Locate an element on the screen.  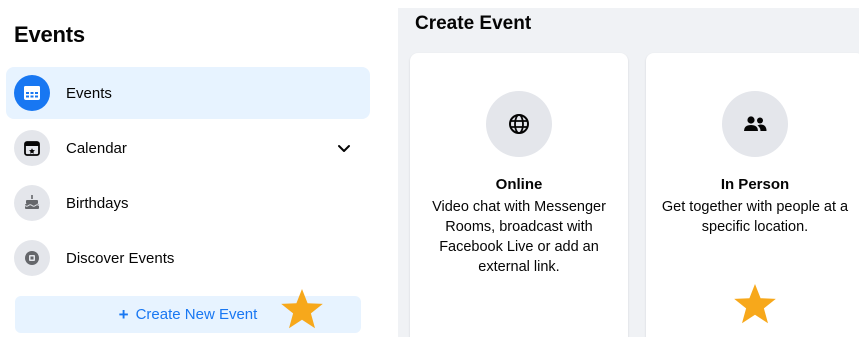
calendar-icon is located at coordinates (32, 148).